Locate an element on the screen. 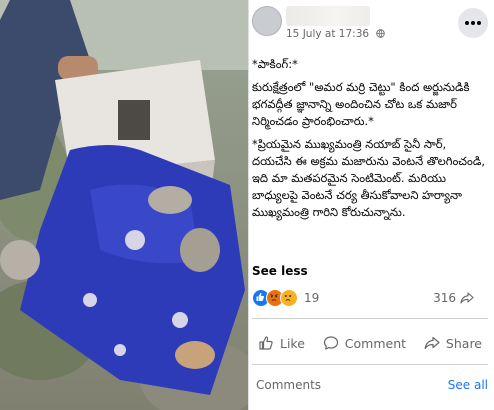 The image size is (494, 410). like-label: Like is located at coordinates (292, 343).